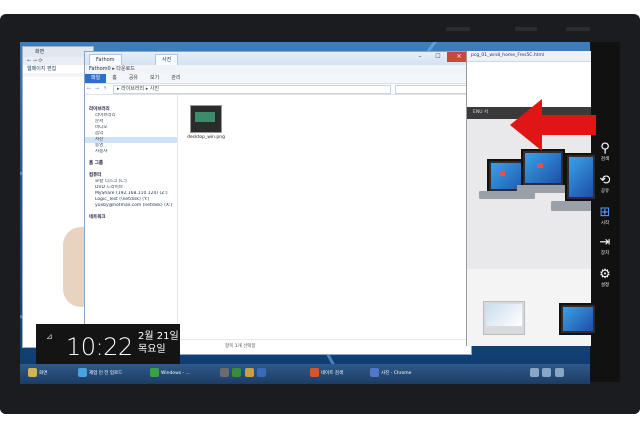  What do you see at coordinates (278, 58) in the screenshot?
I see `explorer-titlebar: Fathom 사진 – ☐ ✕` at bounding box center [278, 58].